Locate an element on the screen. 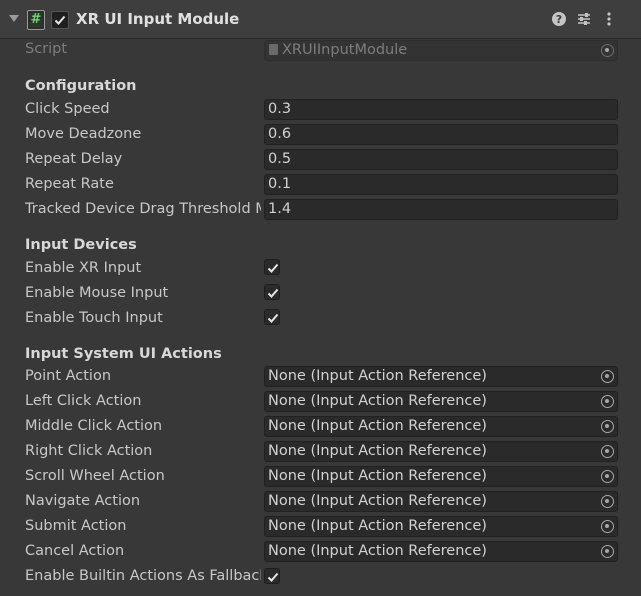 Image resolution: width=641 pixels, height=596 pixels. submit-action-value: None (Input Action Reference) is located at coordinates (377, 526).